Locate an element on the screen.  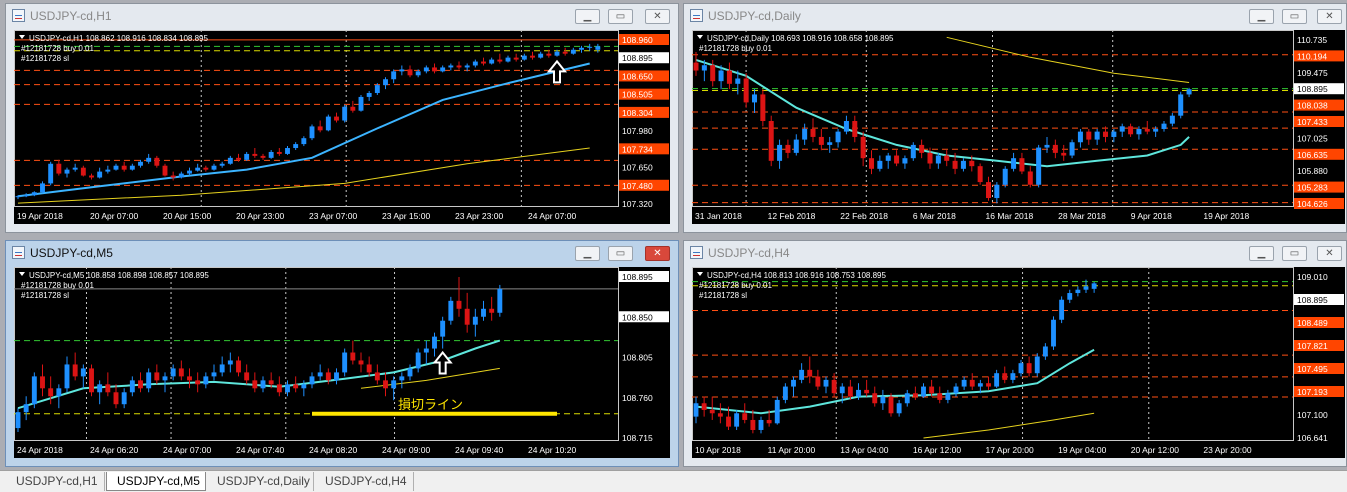
price-axis-label: 107.650 is located at coordinates (637, 168).